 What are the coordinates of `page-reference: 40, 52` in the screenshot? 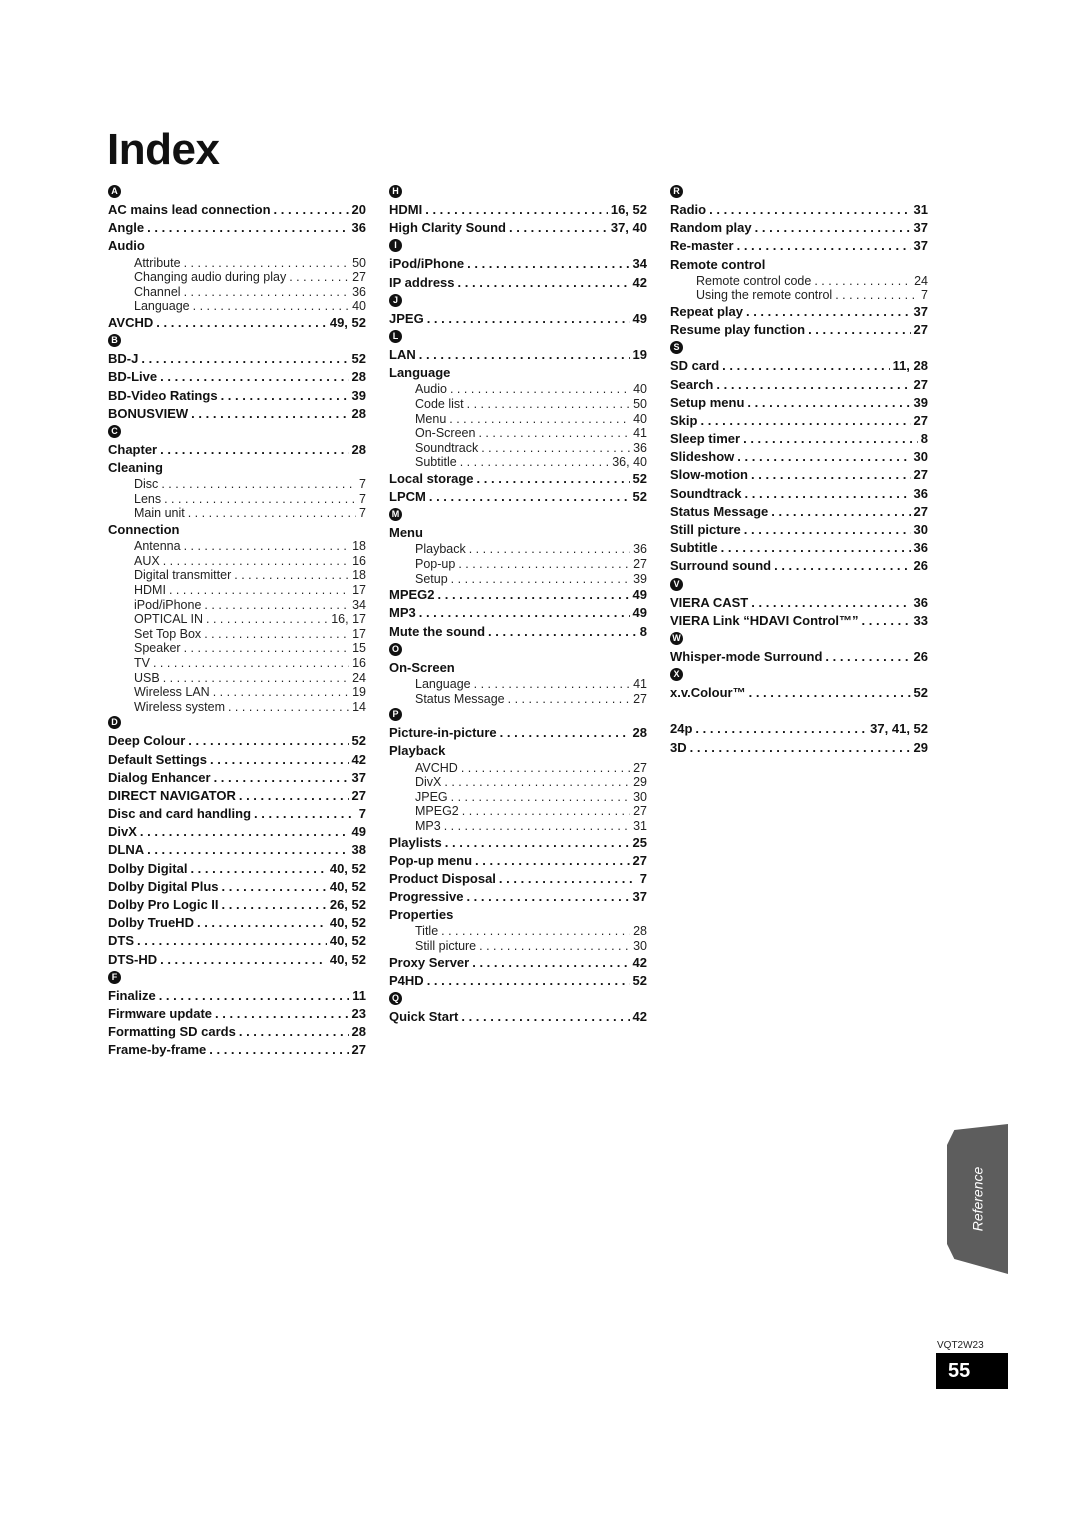 It's located at (347, 941).